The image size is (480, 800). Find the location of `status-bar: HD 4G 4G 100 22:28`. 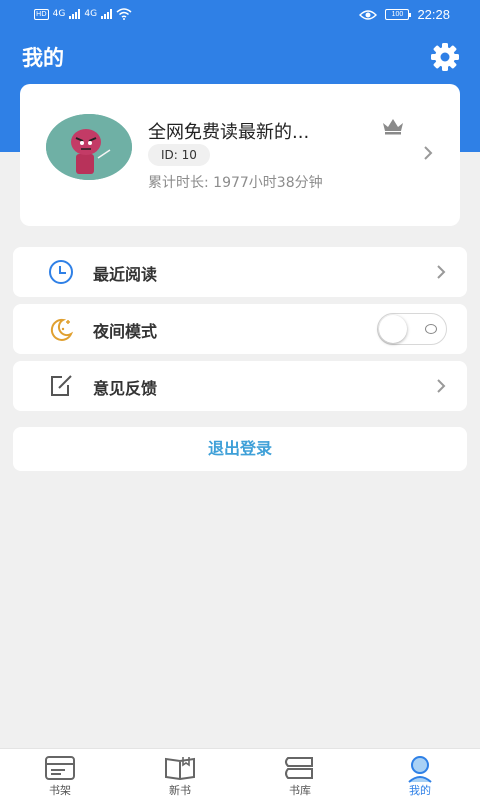

status-bar: HD 4G 4G 100 22:28 is located at coordinates (240, 15).